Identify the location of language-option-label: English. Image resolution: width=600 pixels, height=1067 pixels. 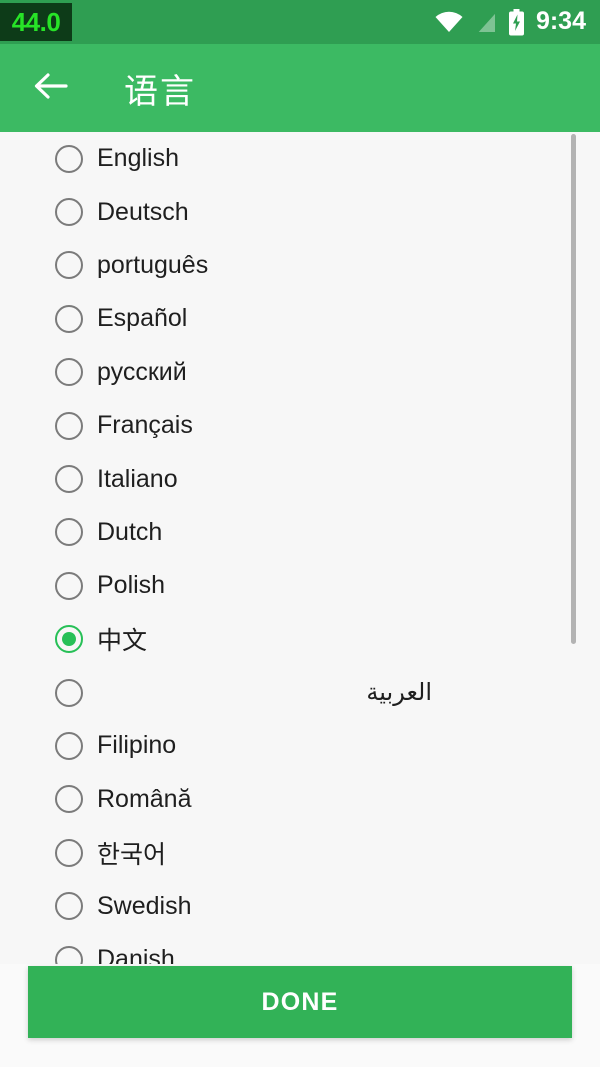
(138, 158).